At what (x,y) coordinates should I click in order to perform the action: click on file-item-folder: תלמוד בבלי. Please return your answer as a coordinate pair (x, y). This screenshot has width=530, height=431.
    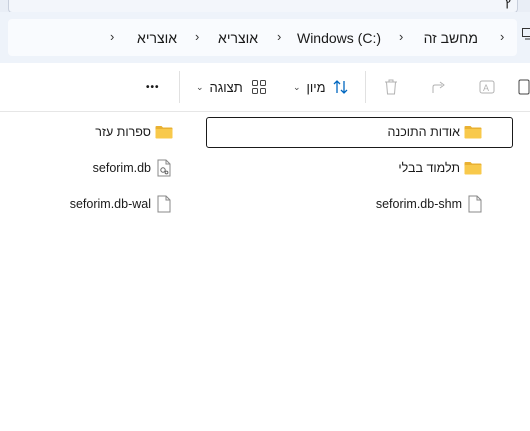
    Looking at the image, I should click on (440, 168).